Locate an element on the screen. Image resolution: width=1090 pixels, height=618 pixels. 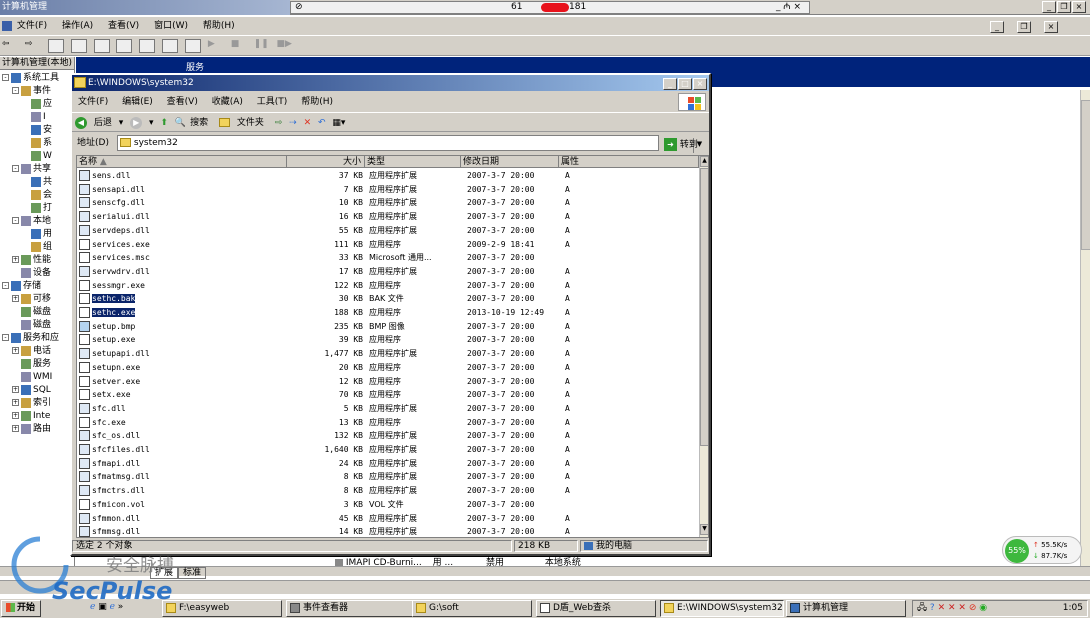
tree-item: 系 is located at coordinates (37, 143).